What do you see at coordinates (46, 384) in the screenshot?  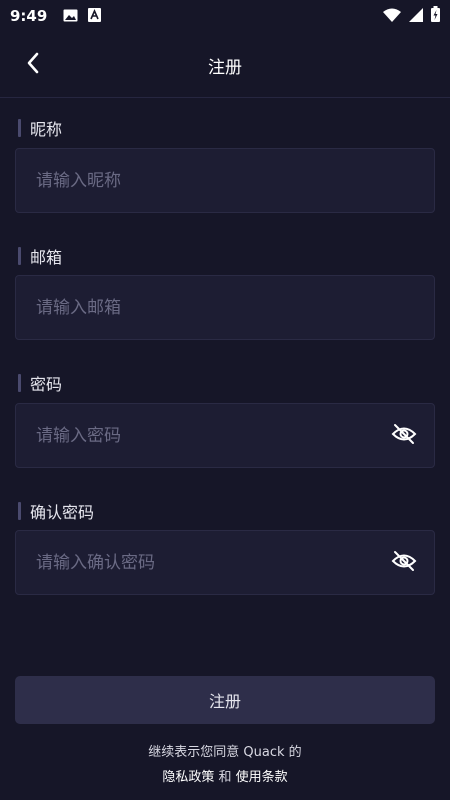 I see `password-label-text: 密码` at bounding box center [46, 384].